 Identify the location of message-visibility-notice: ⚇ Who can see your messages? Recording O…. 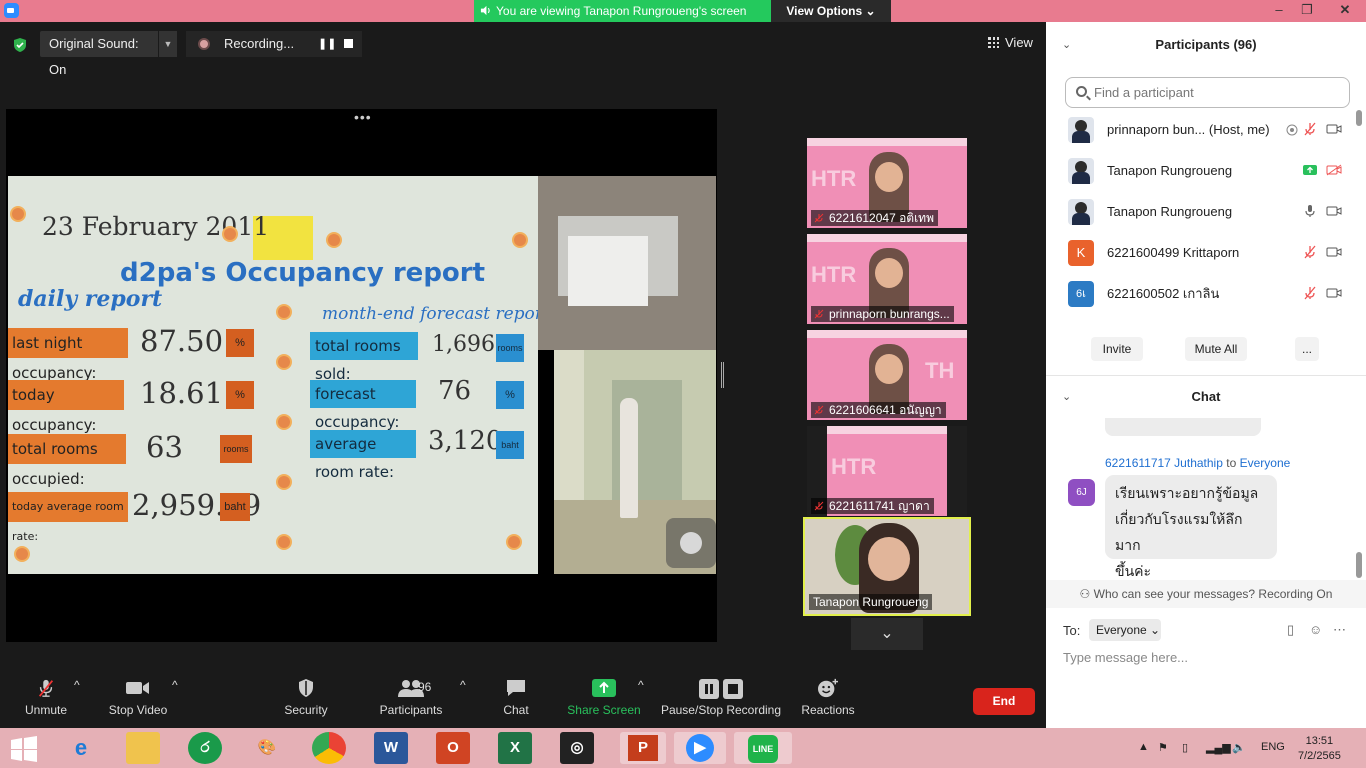
(1206, 594).